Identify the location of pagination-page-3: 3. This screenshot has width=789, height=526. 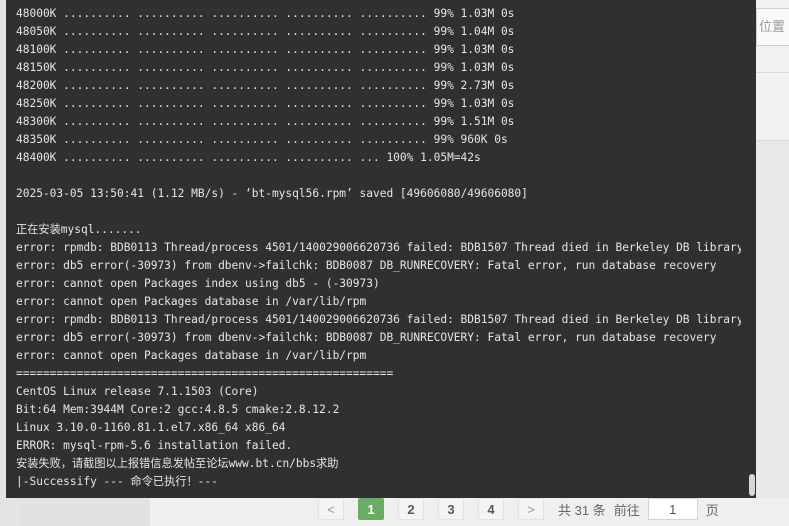
(451, 509).